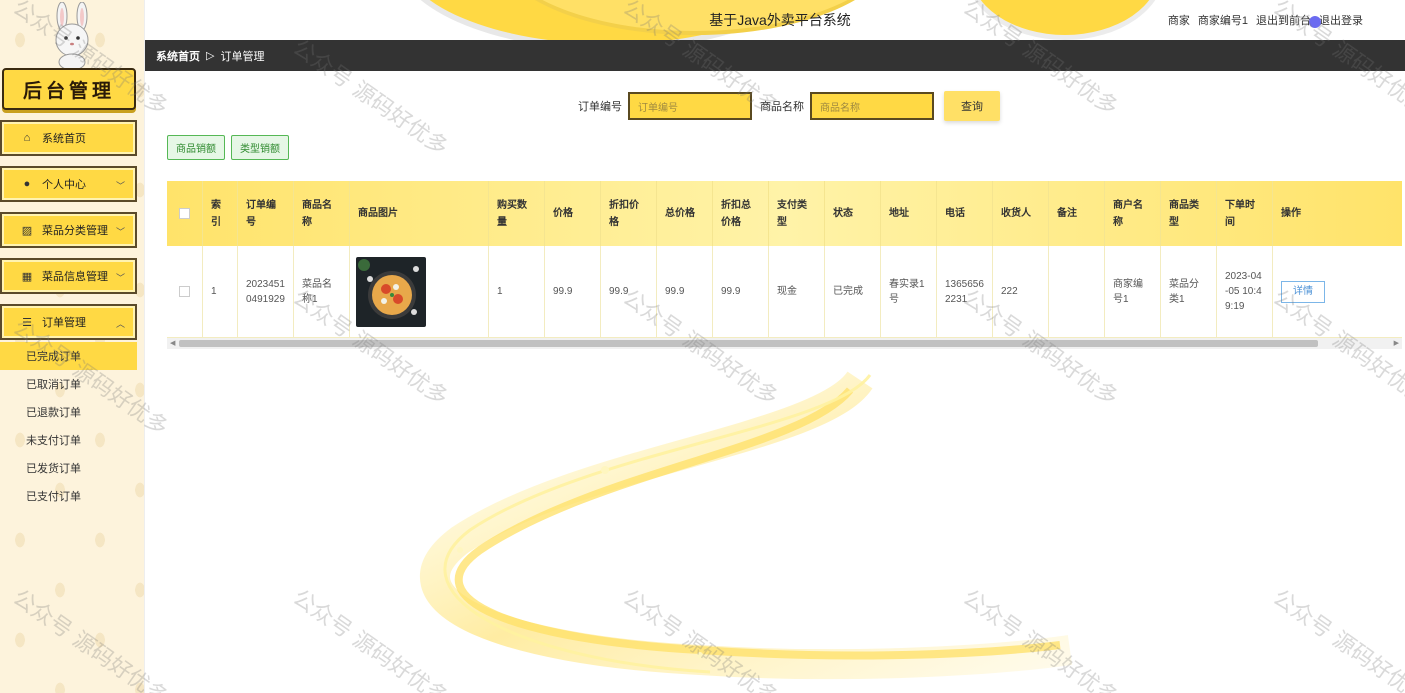 The image size is (1405, 693). I want to click on cell-total: 99.9, so click(685, 291).